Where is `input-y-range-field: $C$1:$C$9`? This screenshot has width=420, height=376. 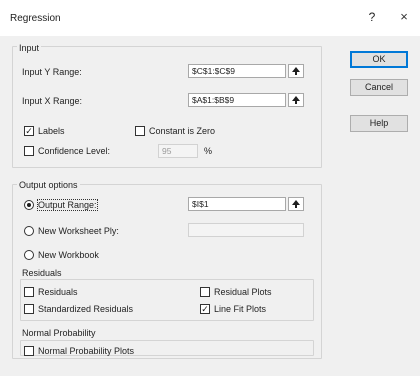 input-y-range-field: $C$1:$C$9 is located at coordinates (237, 71).